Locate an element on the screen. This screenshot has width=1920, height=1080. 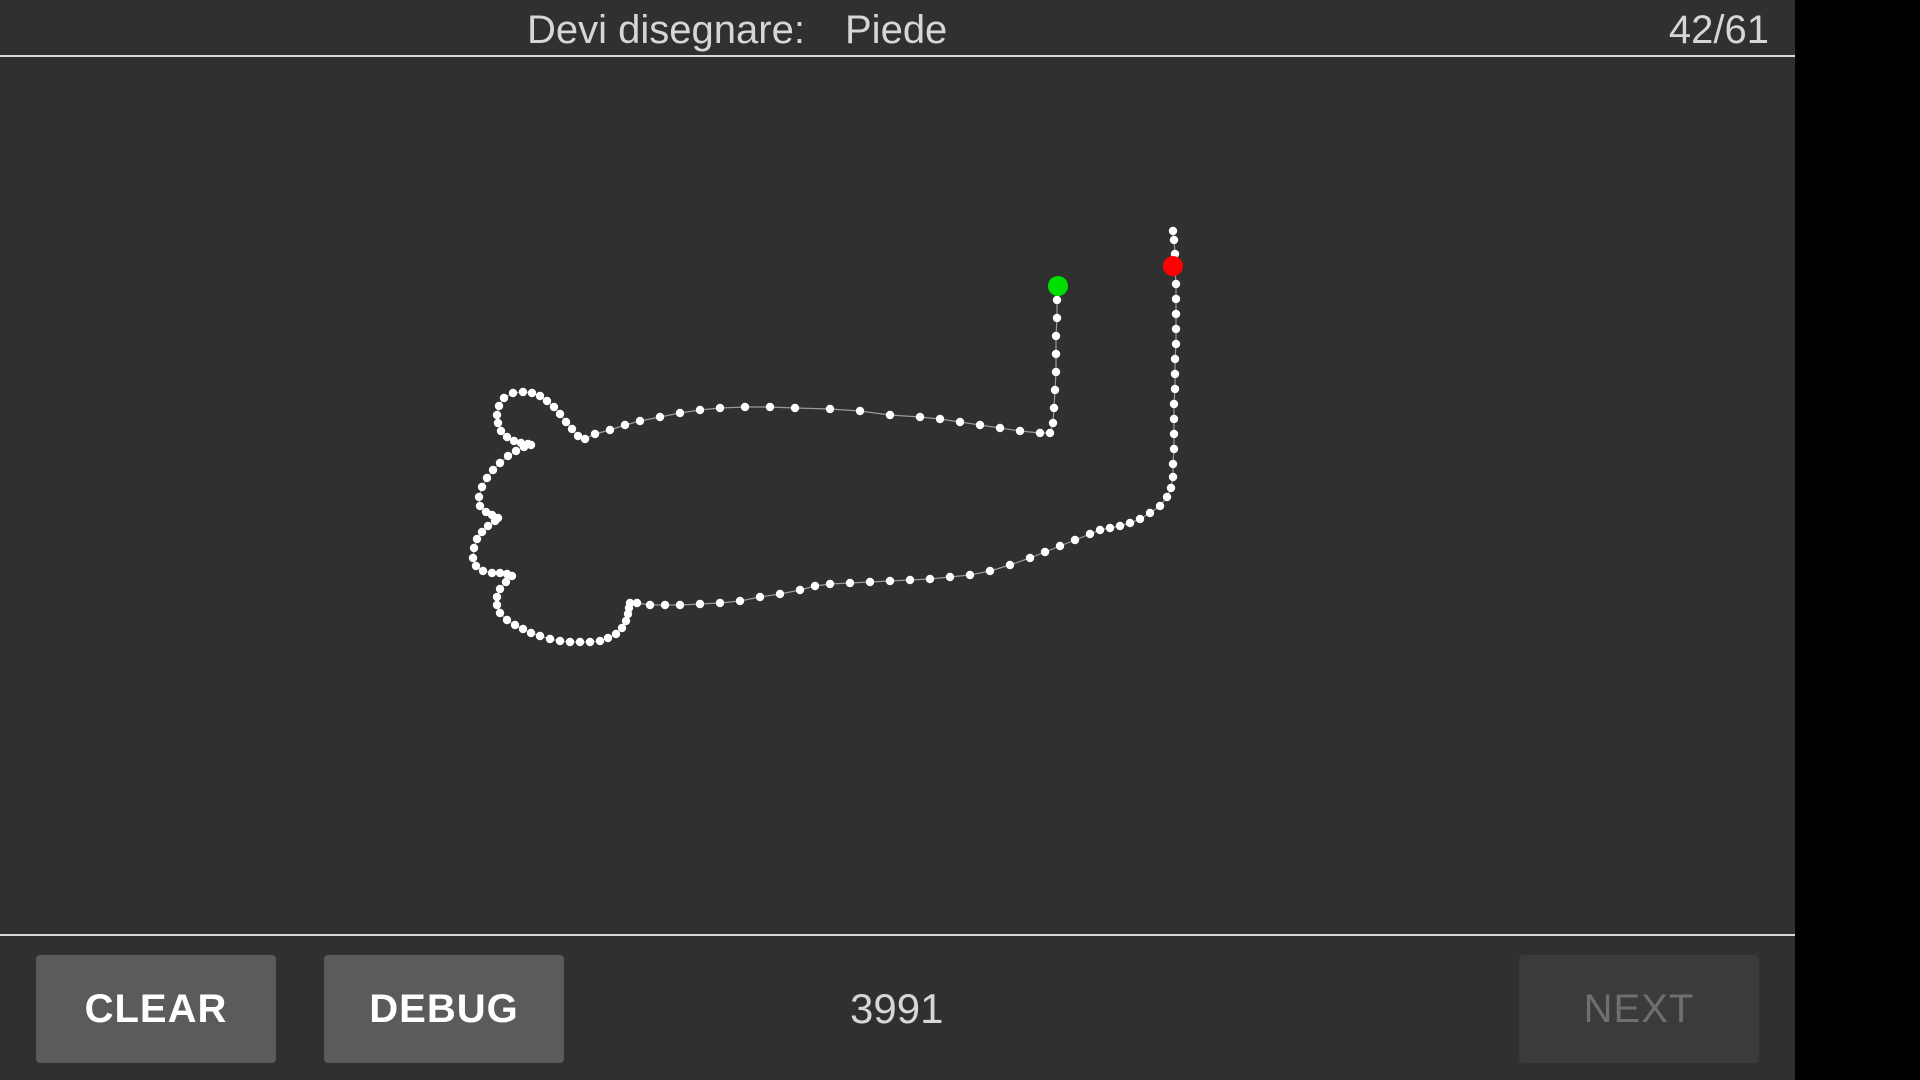
header-bar: Devi disegnare: Piede 42/61 is located at coordinates (897, 28).